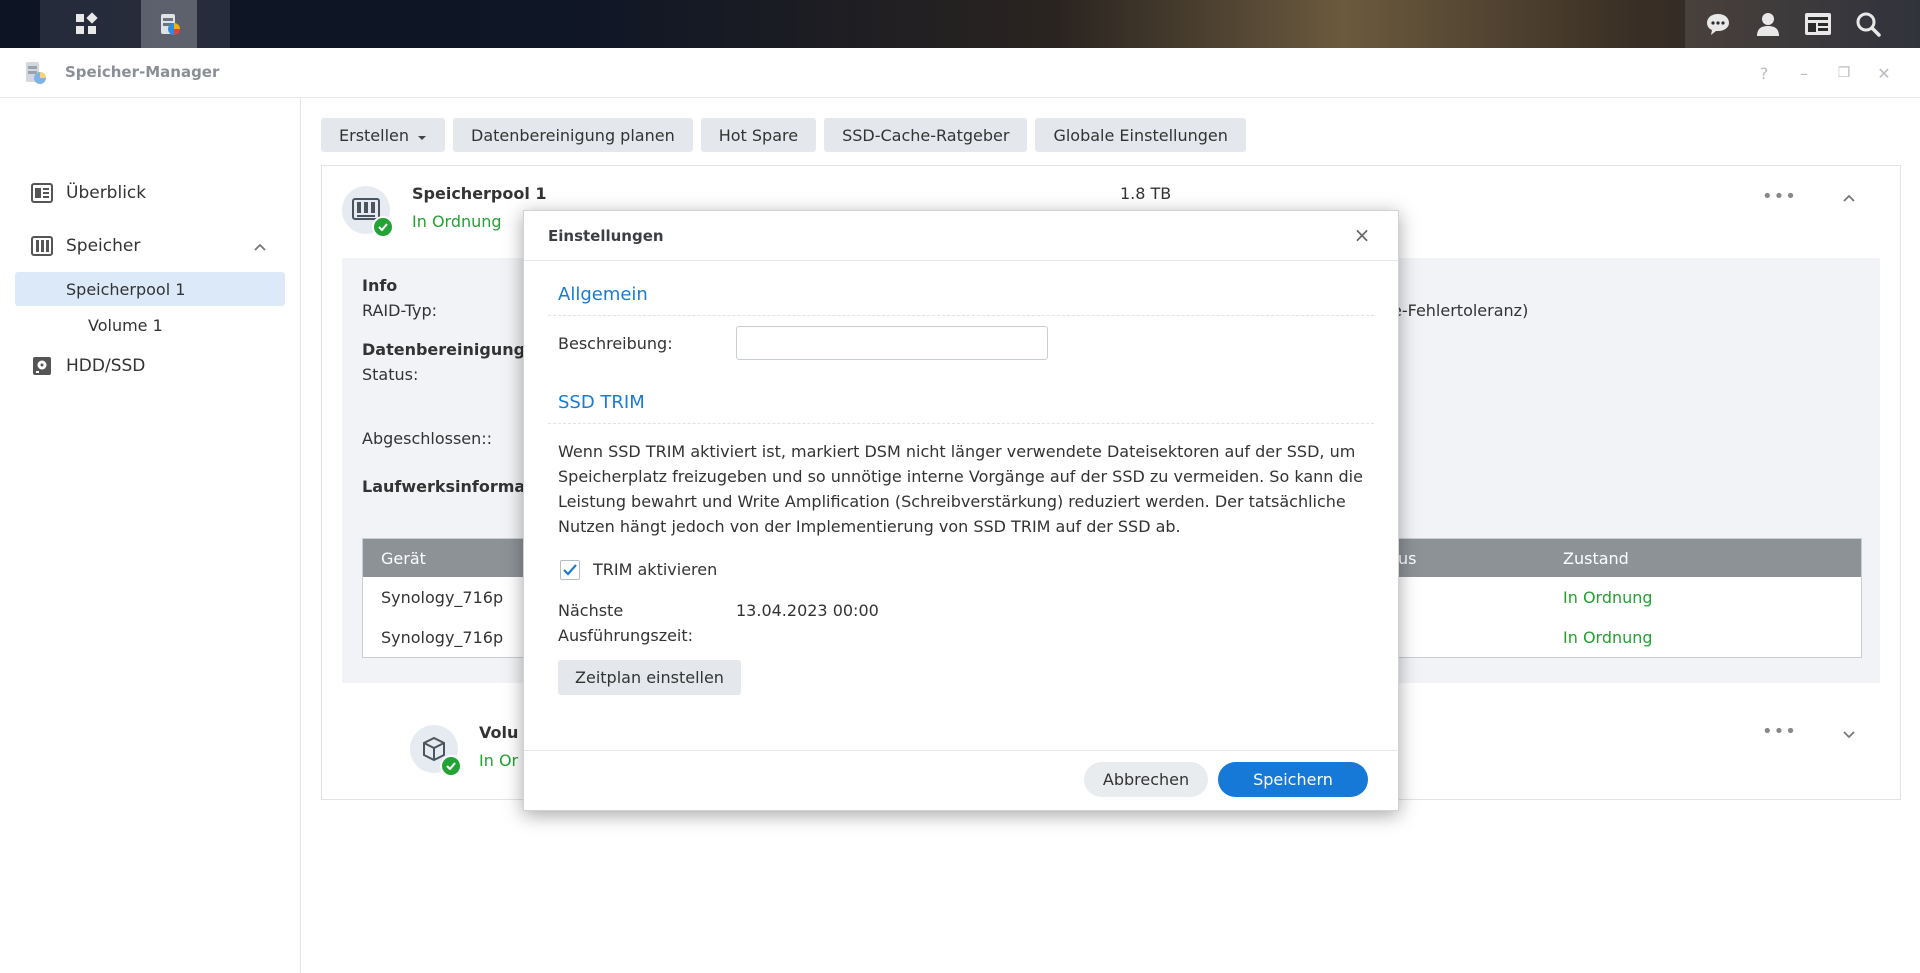 This screenshot has width=1920, height=973. What do you see at coordinates (1804, 73) in the screenshot?
I see `minimize-icon: –` at bounding box center [1804, 73].